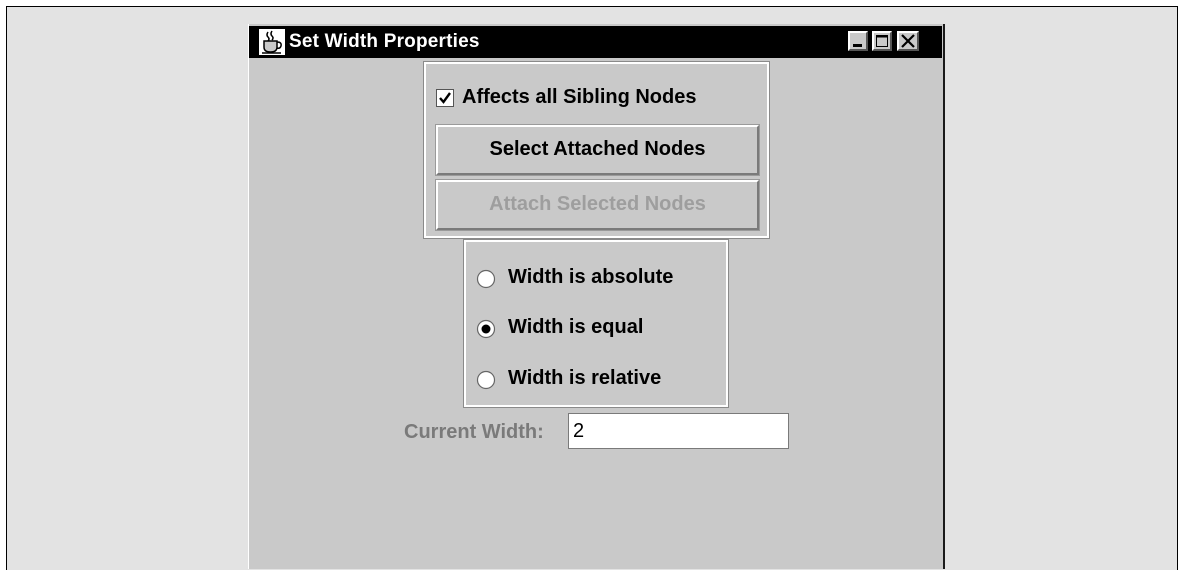  Describe the element at coordinates (597, 205) in the screenshot. I see `attach-selected-nodes-button: Attach Selected Nodes` at that location.